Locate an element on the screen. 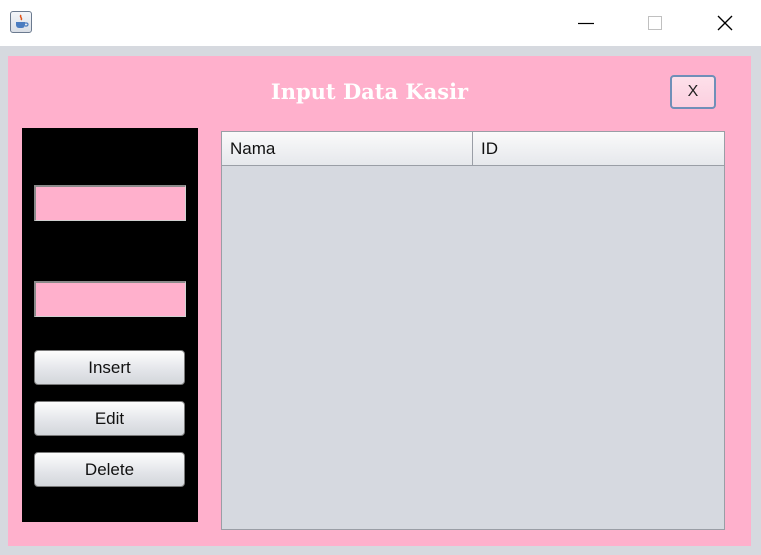 This screenshot has width=761, height=555. window-close-button is located at coordinates (725, 23).